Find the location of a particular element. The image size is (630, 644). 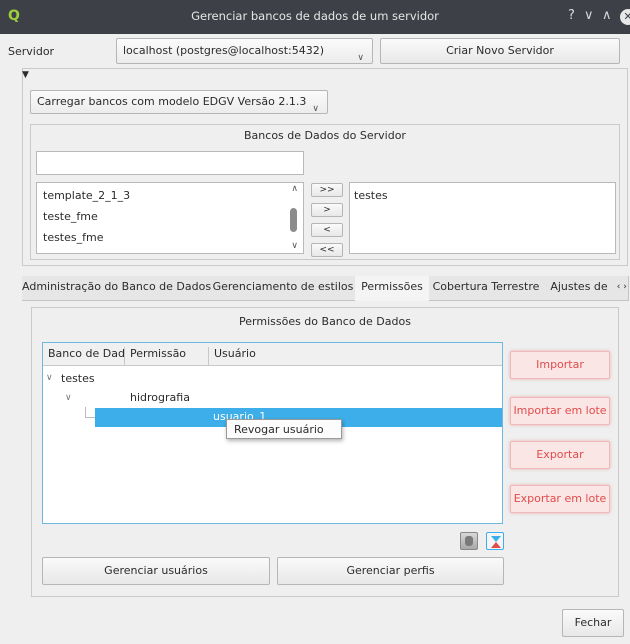

minimize-icon: ∨ is located at coordinates (589, 16).